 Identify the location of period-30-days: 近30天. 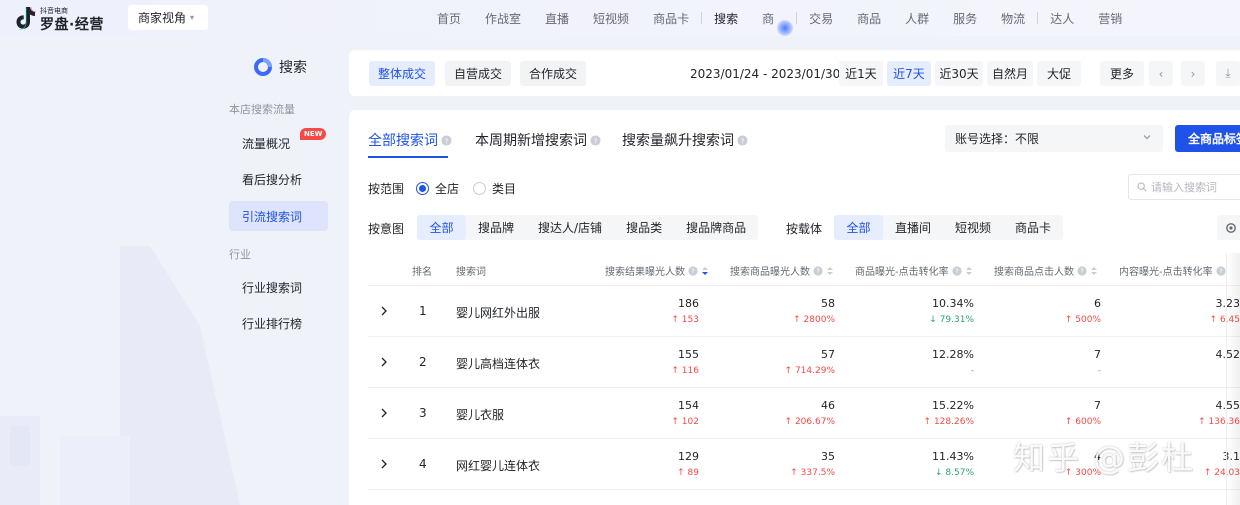
(959, 73).